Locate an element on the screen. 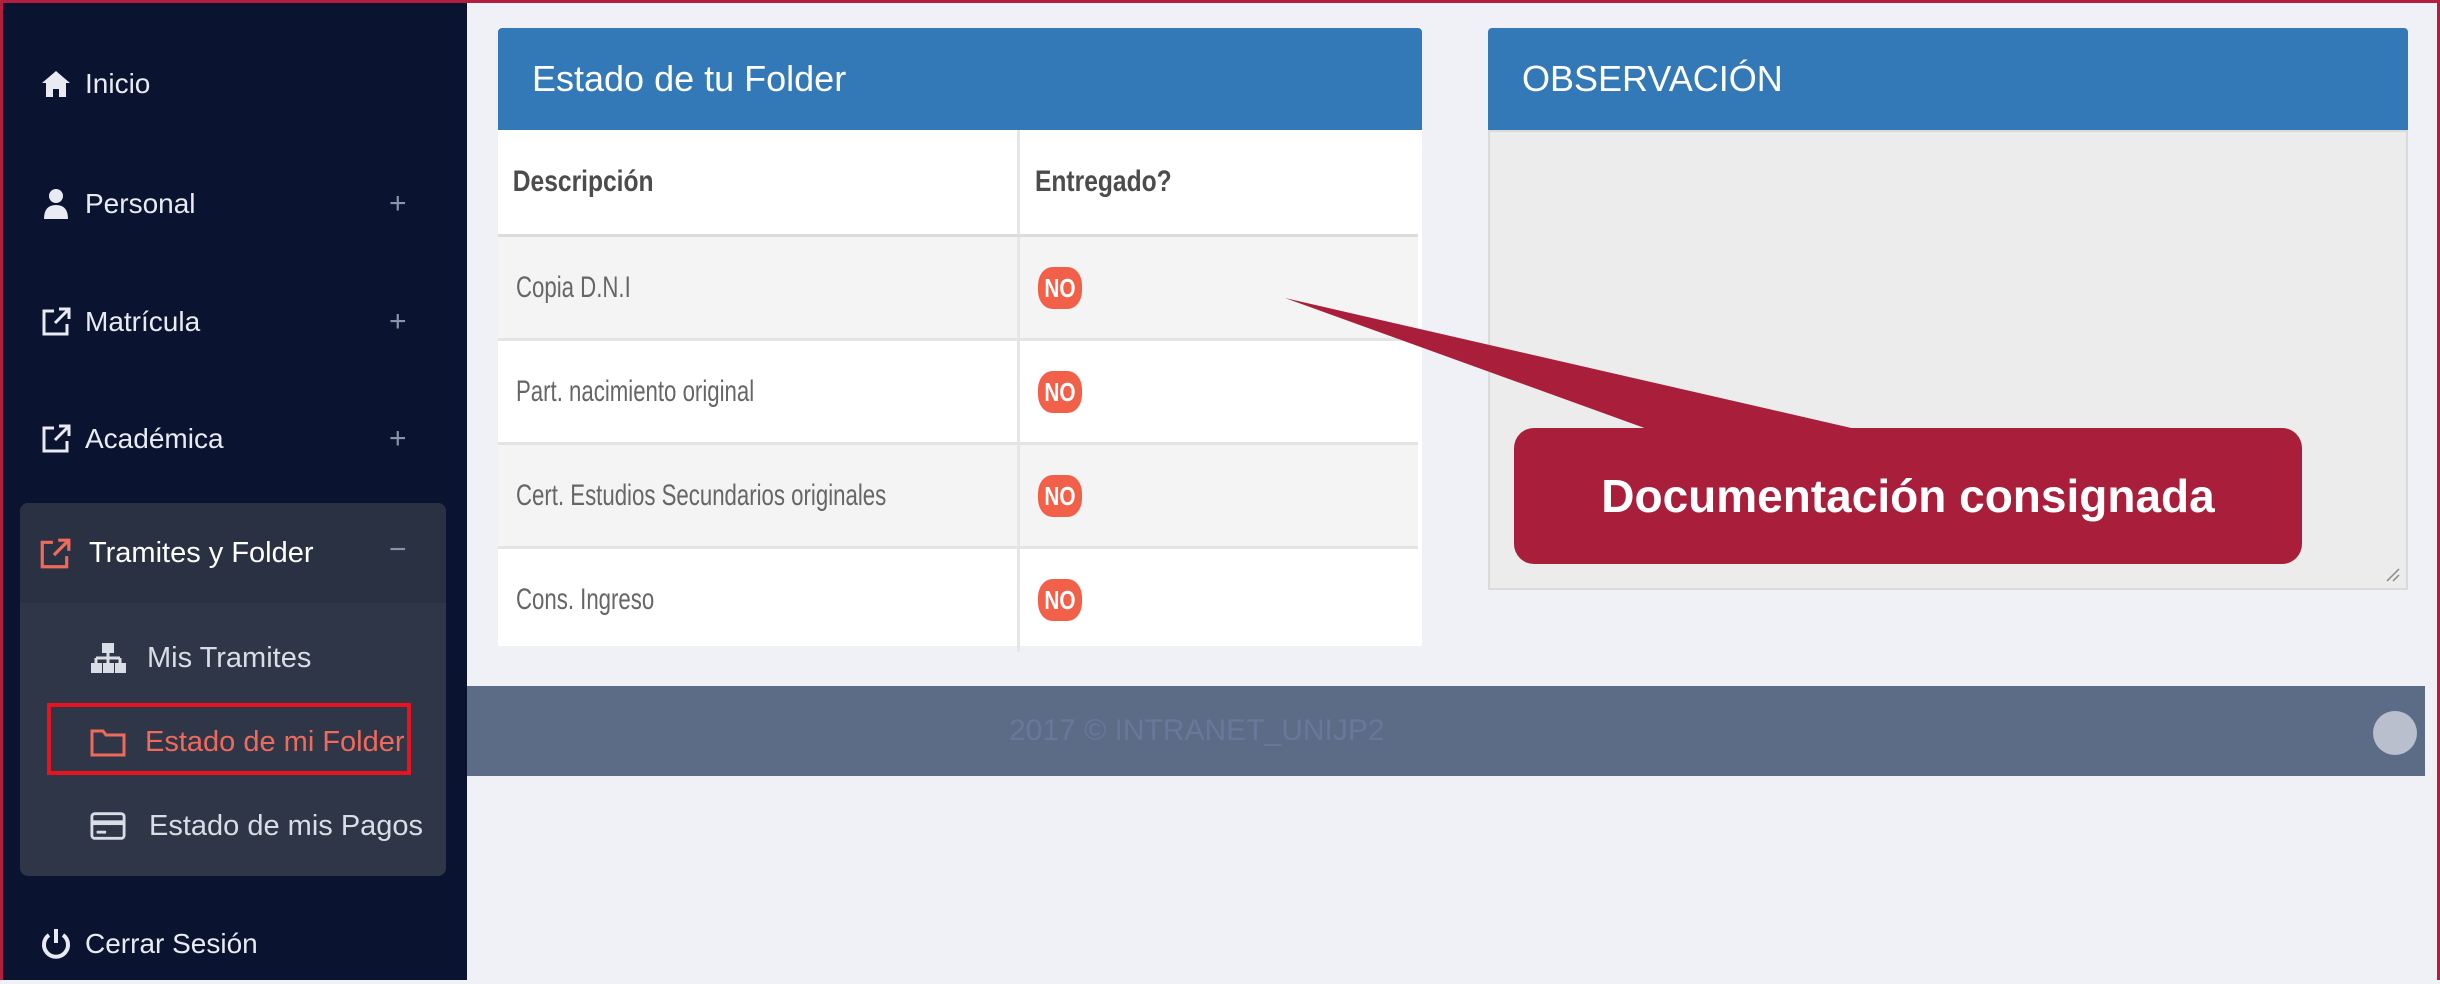 This screenshot has width=2440, height=984. sidebar-item-matricula: Matrícula + is located at coordinates (235, 322).